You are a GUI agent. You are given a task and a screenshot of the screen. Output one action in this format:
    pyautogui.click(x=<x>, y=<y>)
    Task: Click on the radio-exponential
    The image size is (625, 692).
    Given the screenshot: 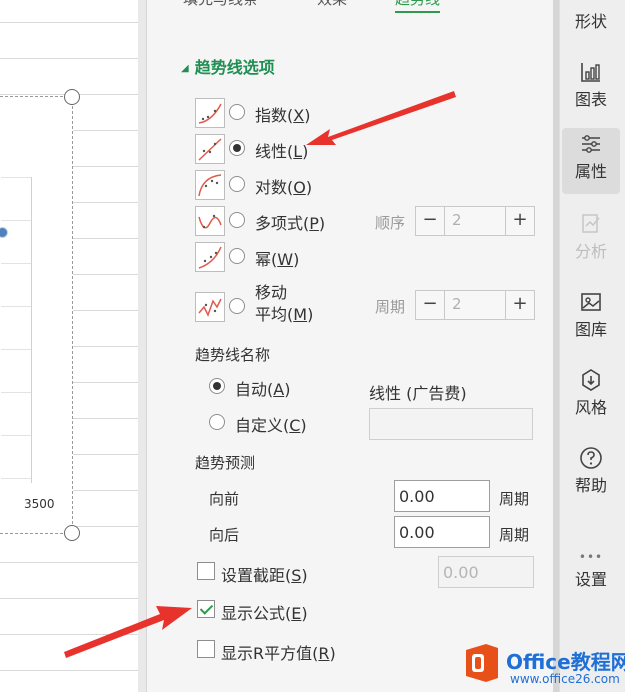 What is the action you would take?
    pyautogui.click(x=237, y=112)
    